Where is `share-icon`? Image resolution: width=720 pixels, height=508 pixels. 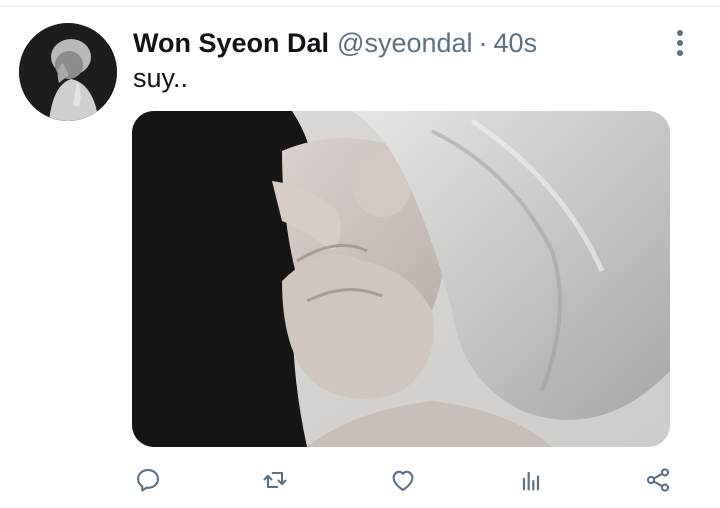 share-icon is located at coordinates (658, 480).